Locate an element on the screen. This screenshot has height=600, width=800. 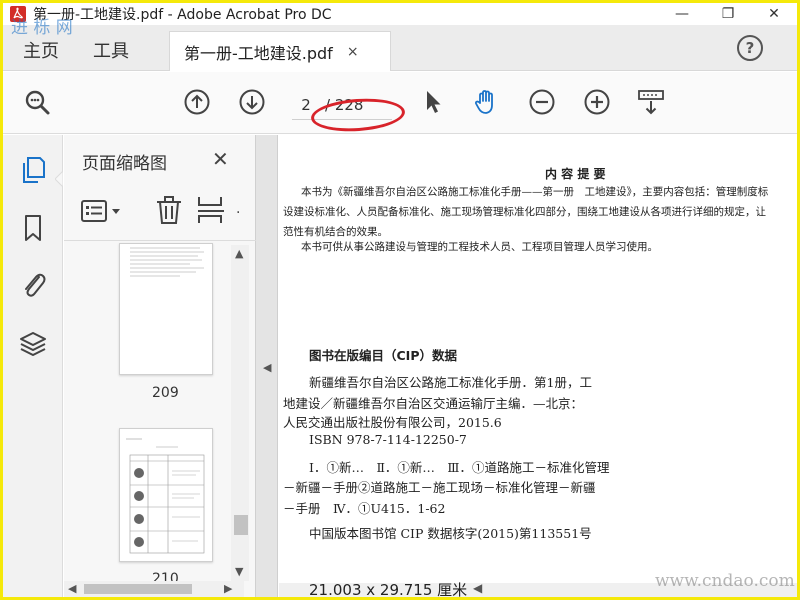
previous-page-icon is located at coordinates (197, 102).